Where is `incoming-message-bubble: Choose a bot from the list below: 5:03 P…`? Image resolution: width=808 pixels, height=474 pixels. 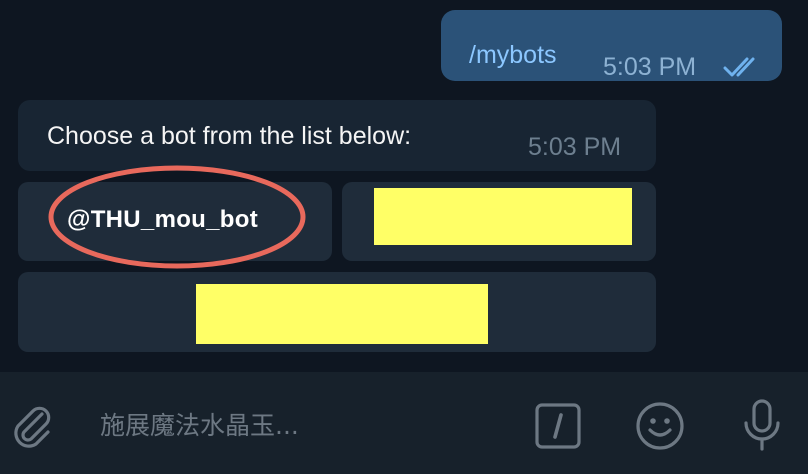 incoming-message-bubble: Choose a bot from the list below: 5:03 P… is located at coordinates (337, 135).